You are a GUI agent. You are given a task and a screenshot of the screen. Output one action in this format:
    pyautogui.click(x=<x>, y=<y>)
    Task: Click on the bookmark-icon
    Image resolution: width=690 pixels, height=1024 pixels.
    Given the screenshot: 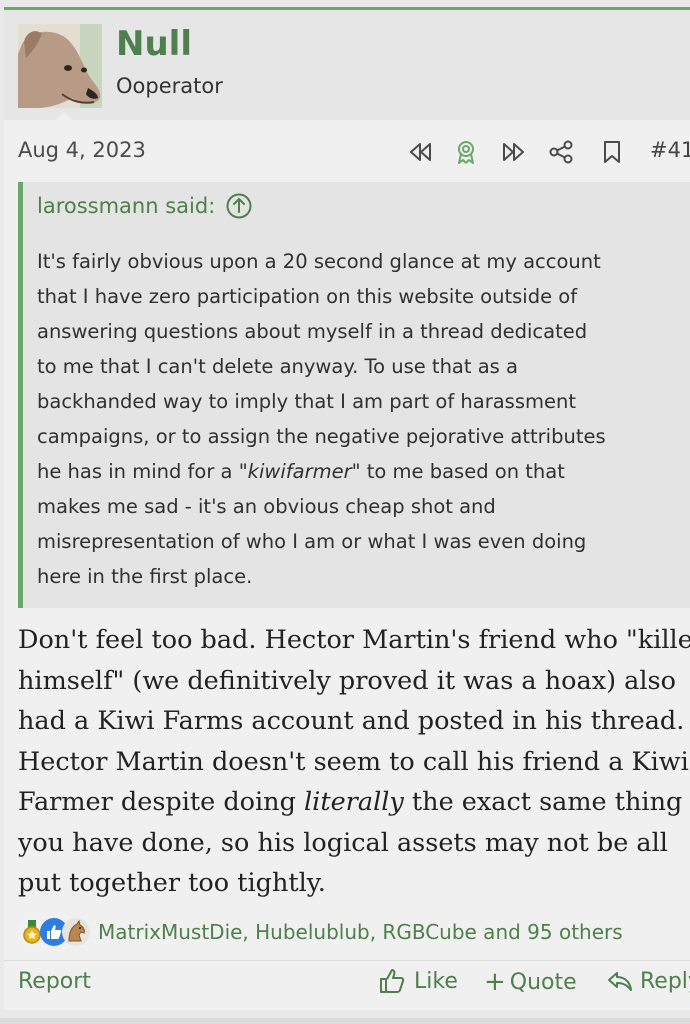 What is the action you would take?
    pyautogui.click(x=612, y=152)
    